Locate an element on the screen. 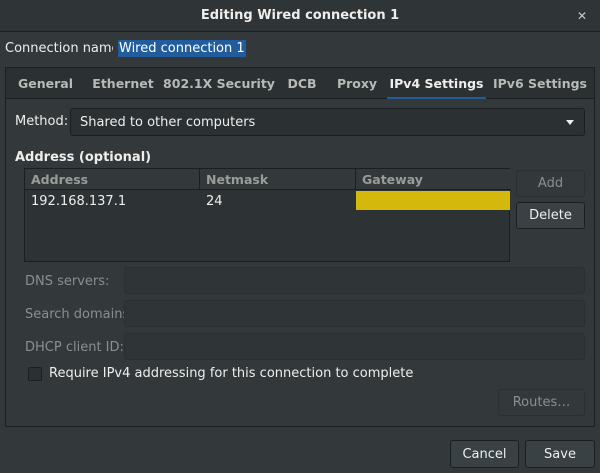  method-label: Method: is located at coordinates (42, 121).